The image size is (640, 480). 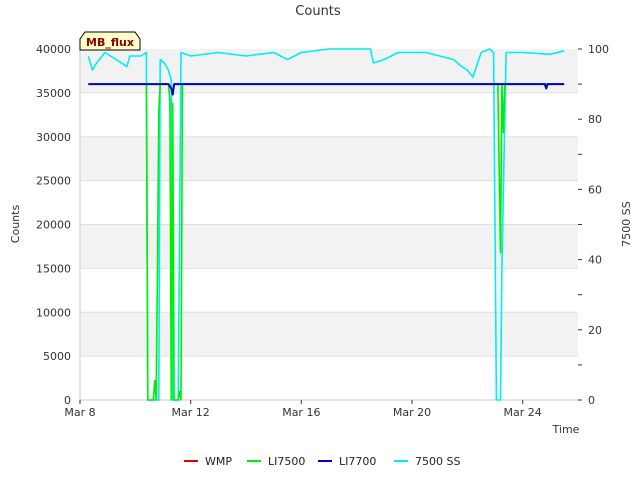 What do you see at coordinates (566, 429) in the screenshot?
I see `x-axis-title: Time` at bounding box center [566, 429].